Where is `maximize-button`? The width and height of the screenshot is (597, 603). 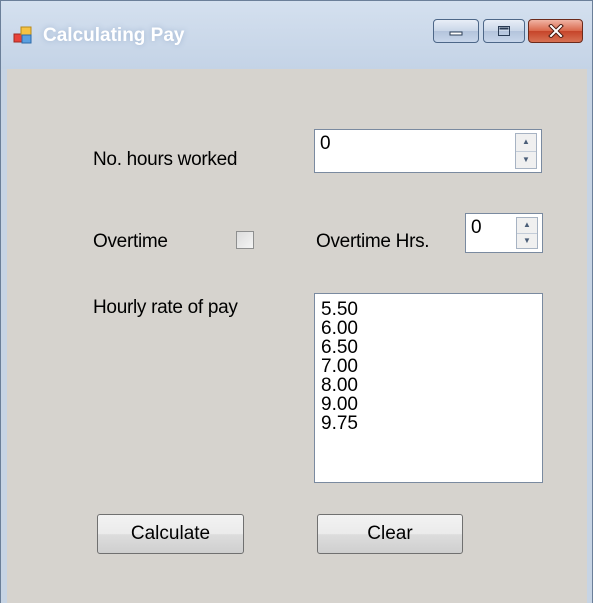 maximize-button is located at coordinates (504, 31).